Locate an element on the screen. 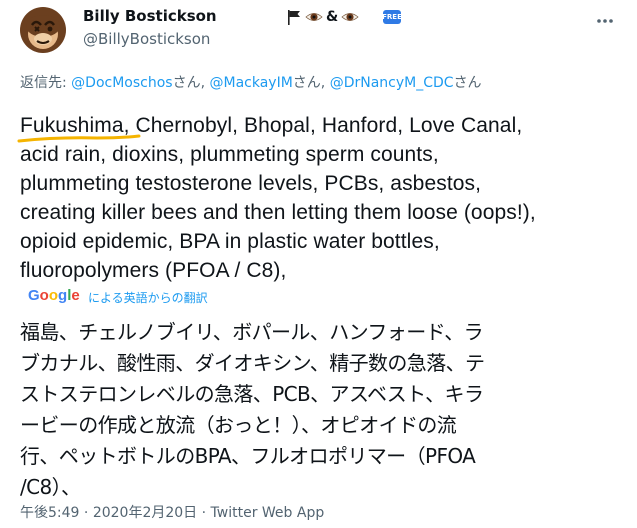  google-logo: Google is located at coordinates (54, 295).